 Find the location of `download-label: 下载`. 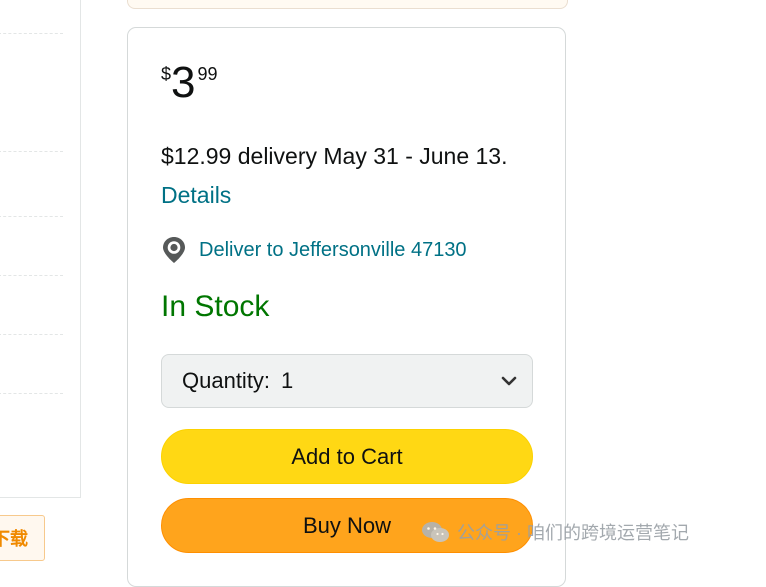

download-label: 下载 is located at coordinates (14, 539).